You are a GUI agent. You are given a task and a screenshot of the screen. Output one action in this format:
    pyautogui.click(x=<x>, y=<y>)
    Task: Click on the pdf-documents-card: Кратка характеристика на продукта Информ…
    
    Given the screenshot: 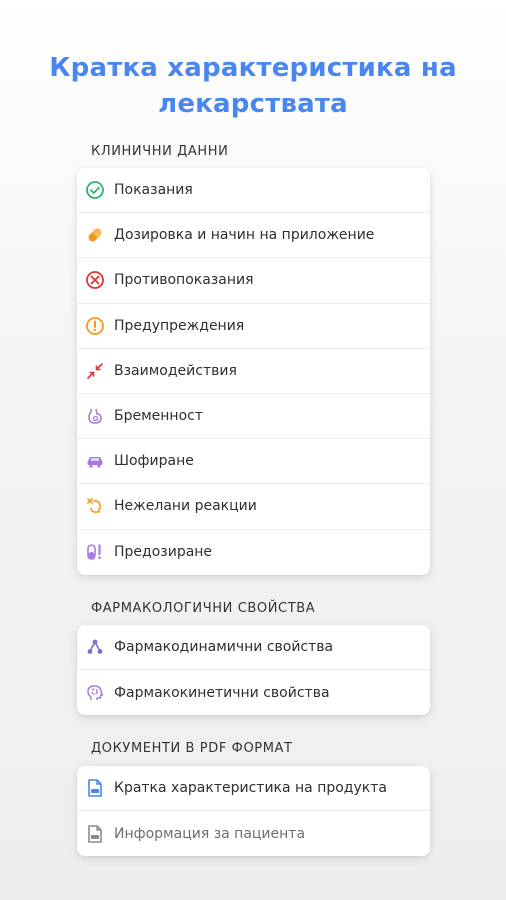 What is the action you would take?
    pyautogui.click(x=253, y=811)
    